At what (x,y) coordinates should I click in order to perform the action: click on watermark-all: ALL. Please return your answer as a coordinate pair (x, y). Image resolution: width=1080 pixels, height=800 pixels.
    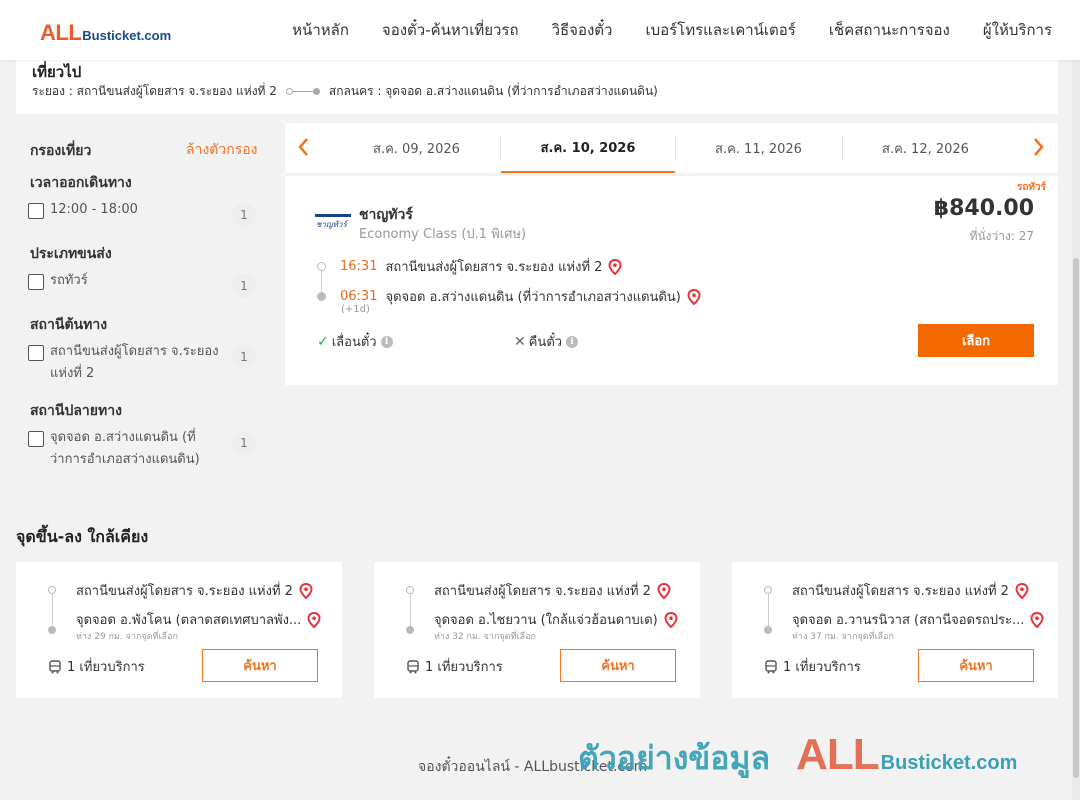
    Looking at the image, I should click on (838, 754).